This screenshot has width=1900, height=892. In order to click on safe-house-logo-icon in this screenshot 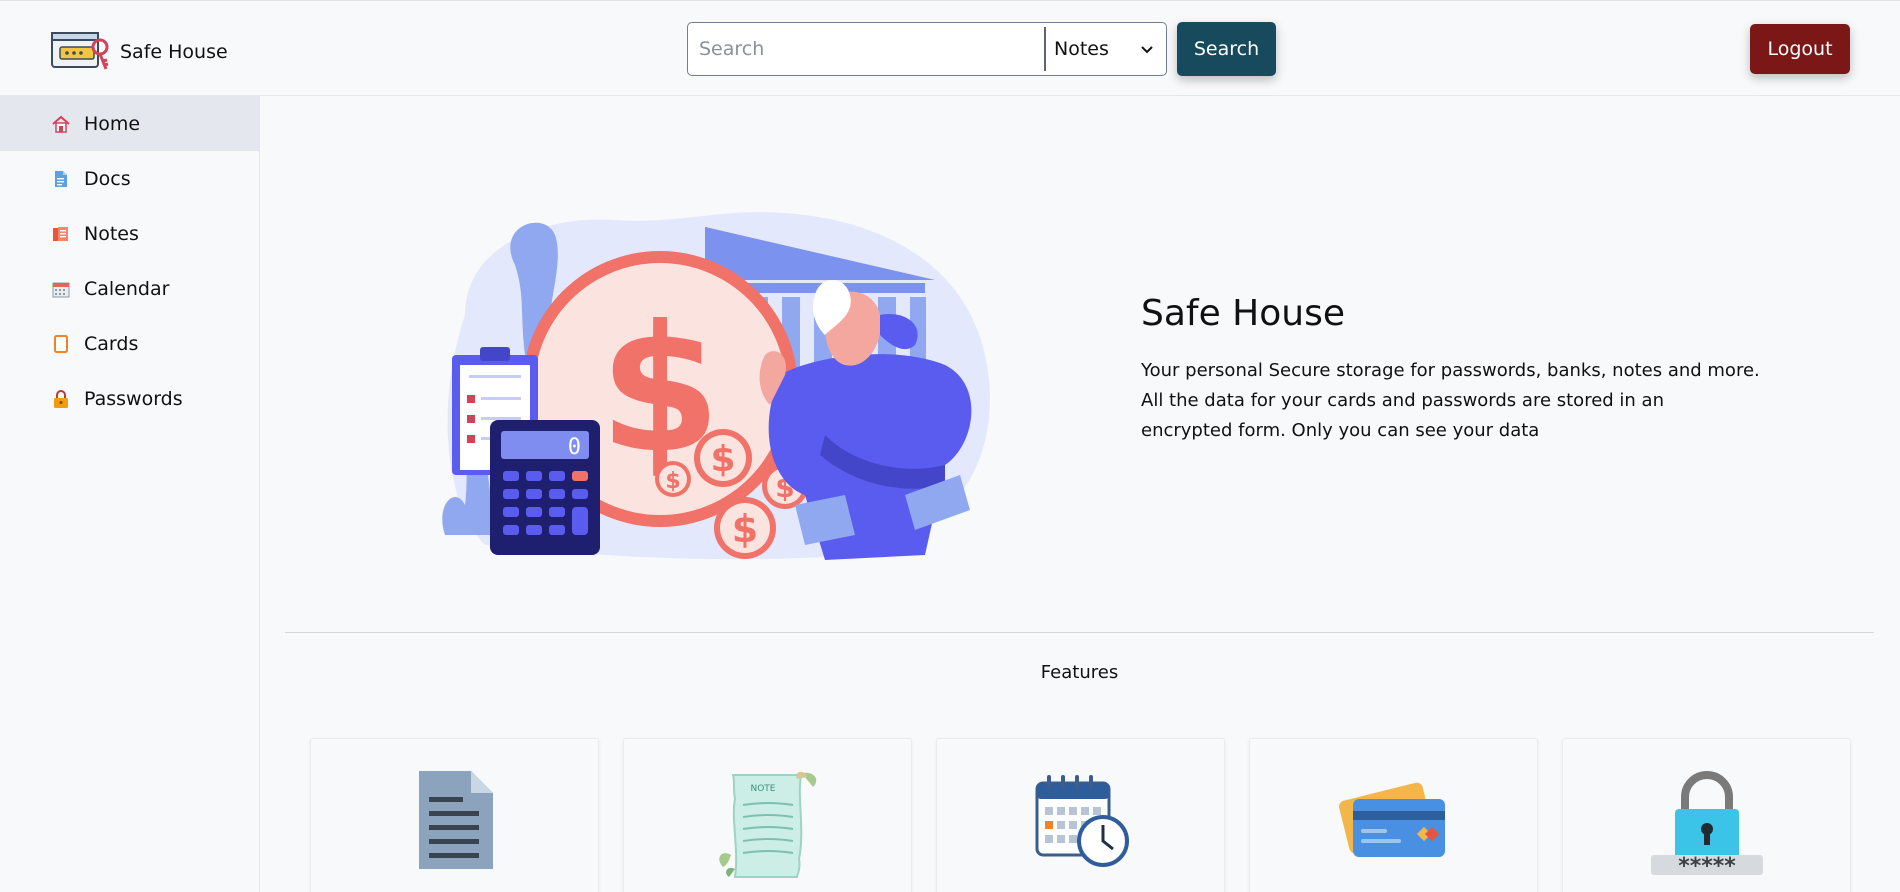, I will do `click(82, 52)`.